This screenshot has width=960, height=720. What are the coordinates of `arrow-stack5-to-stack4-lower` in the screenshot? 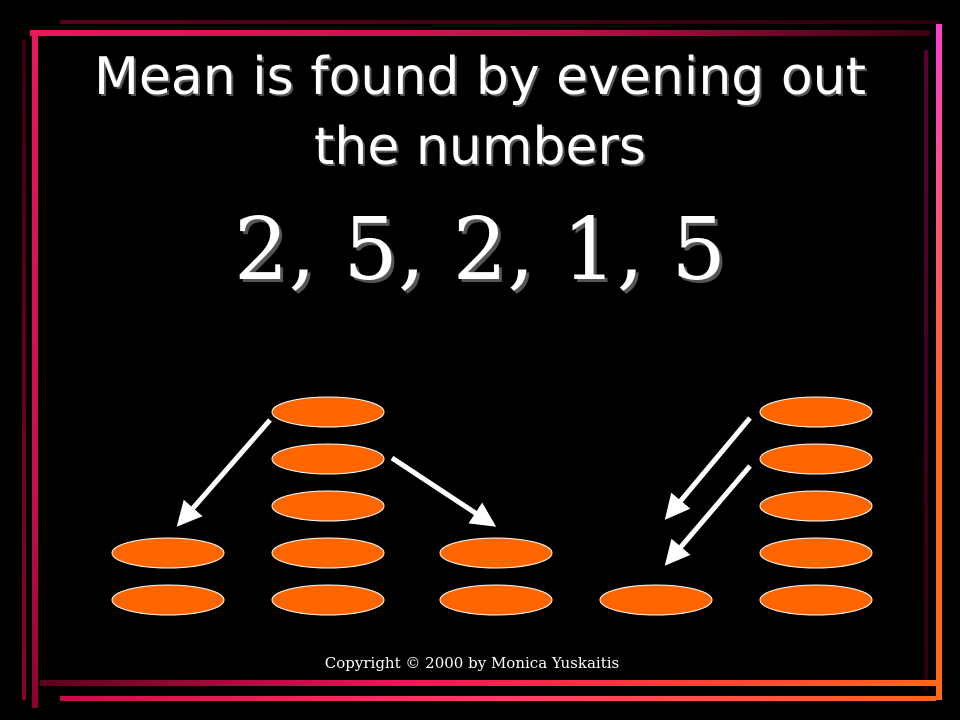 It's located at (708, 515).